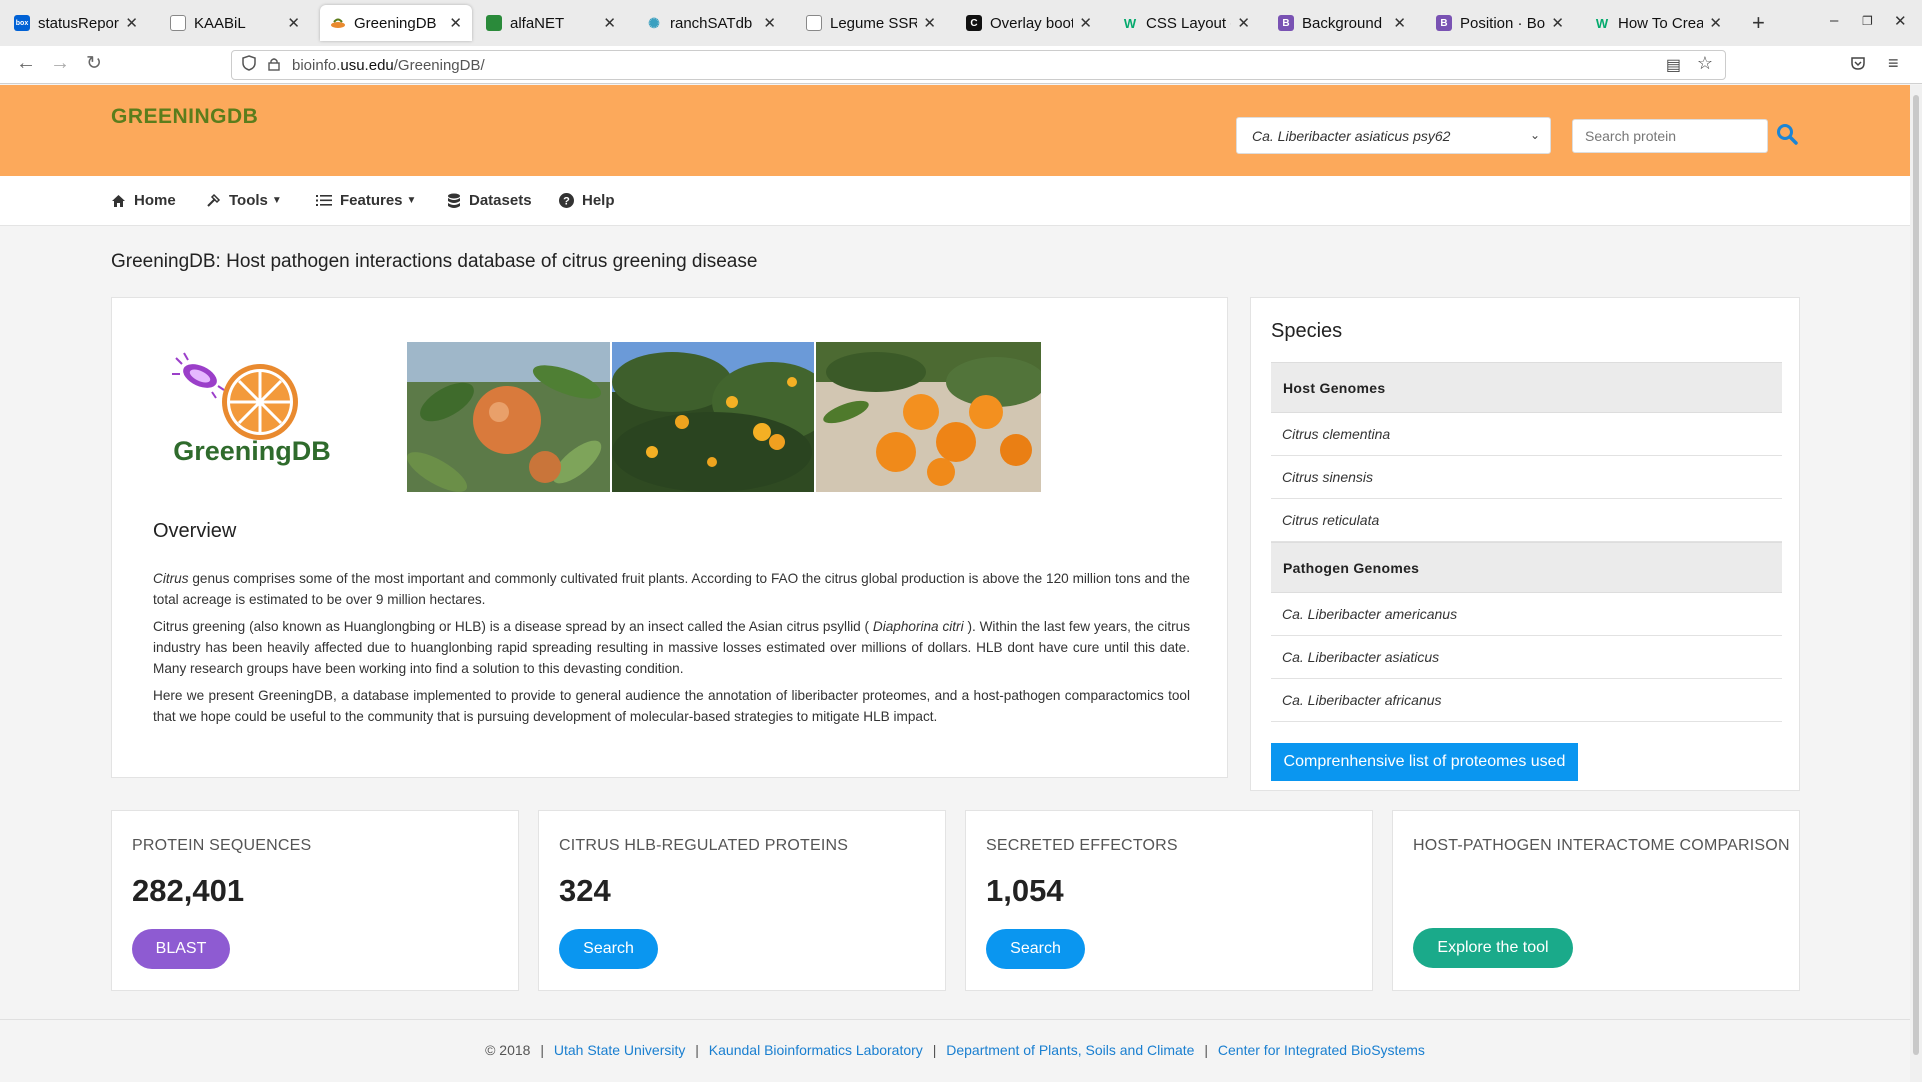  I want to click on minimize-icon: –, so click(1834, 20).